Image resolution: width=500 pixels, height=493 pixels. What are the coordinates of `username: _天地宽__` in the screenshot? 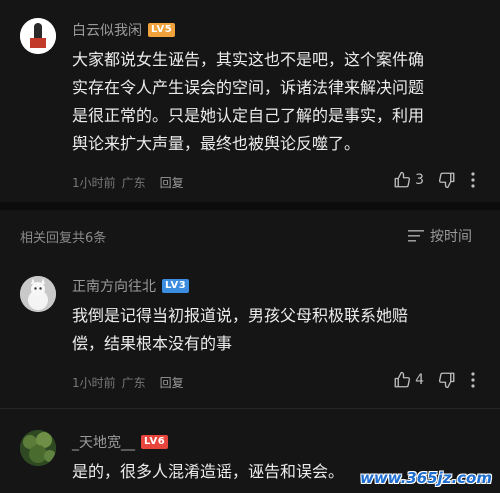 It's located at (103, 442).